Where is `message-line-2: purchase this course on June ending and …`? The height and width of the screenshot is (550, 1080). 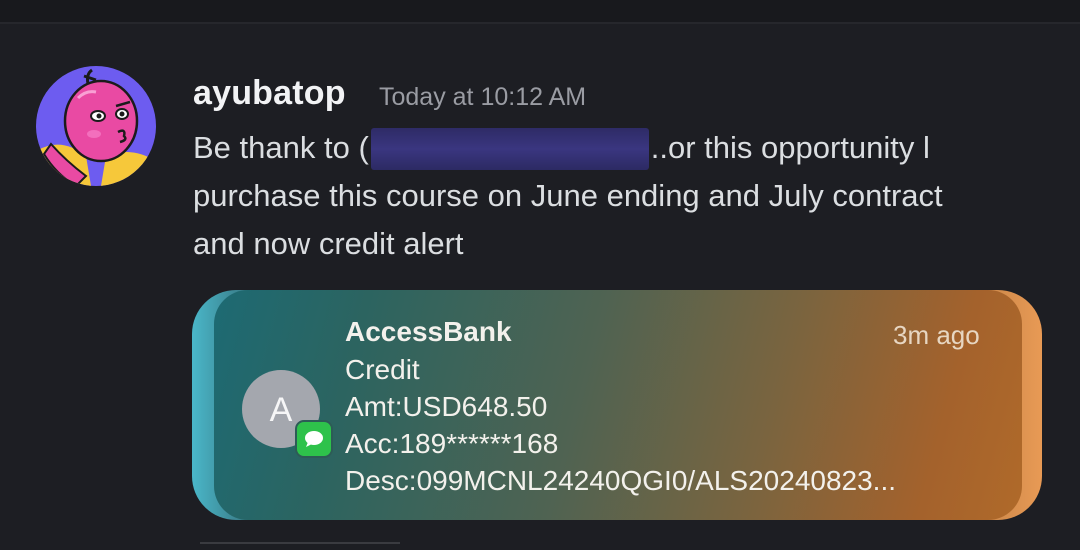 message-line-2: purchase this course on June ending and … is located at coordinates (568, 195).